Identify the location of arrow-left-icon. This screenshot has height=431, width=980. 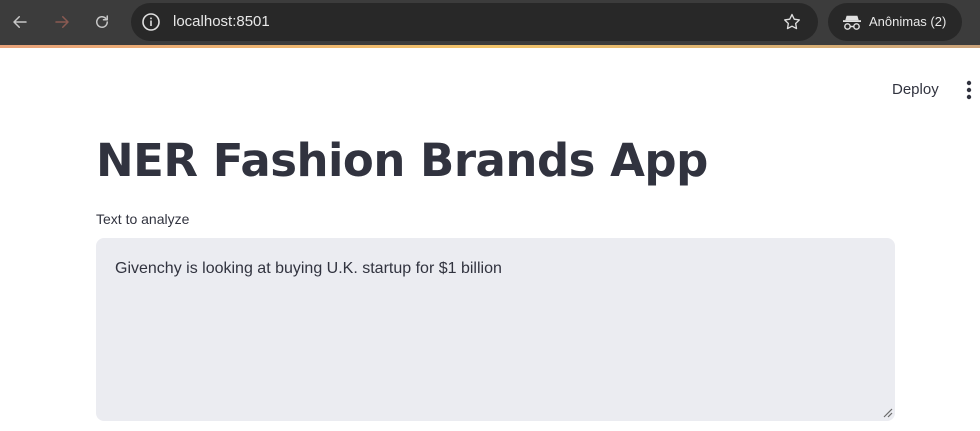
(20, 22).